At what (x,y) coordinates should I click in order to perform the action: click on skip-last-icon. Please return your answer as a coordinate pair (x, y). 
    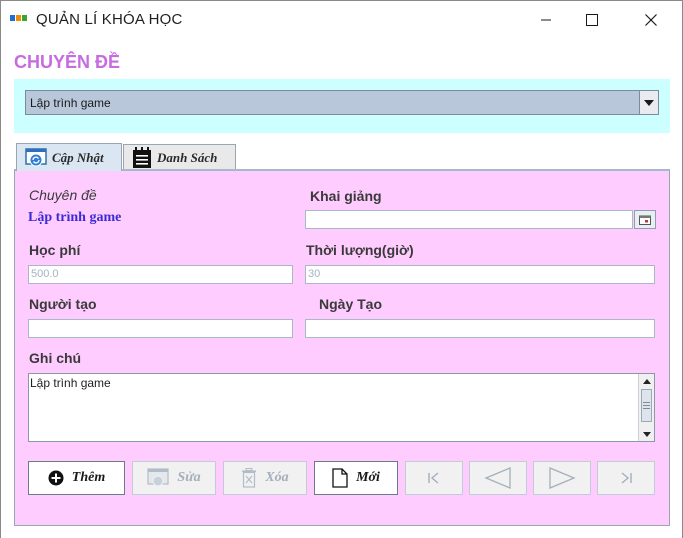
    Looking at the image, I should click on (626, 478).